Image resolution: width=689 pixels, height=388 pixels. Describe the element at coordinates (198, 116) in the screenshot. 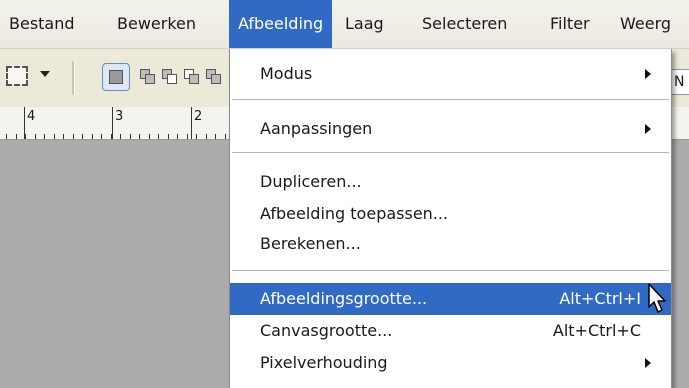

I see `ruler-number: 2` at that location.